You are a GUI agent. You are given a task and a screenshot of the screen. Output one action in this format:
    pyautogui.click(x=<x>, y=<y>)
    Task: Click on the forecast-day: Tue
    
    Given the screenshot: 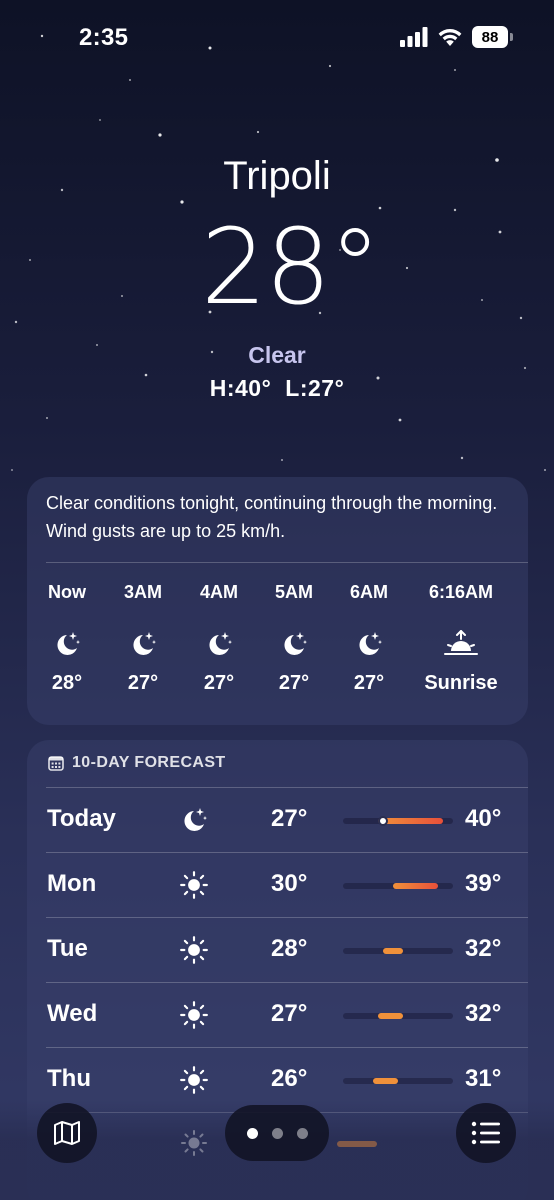 What is the action you would take?
    pyautogui.click(x=67, y=948)
    